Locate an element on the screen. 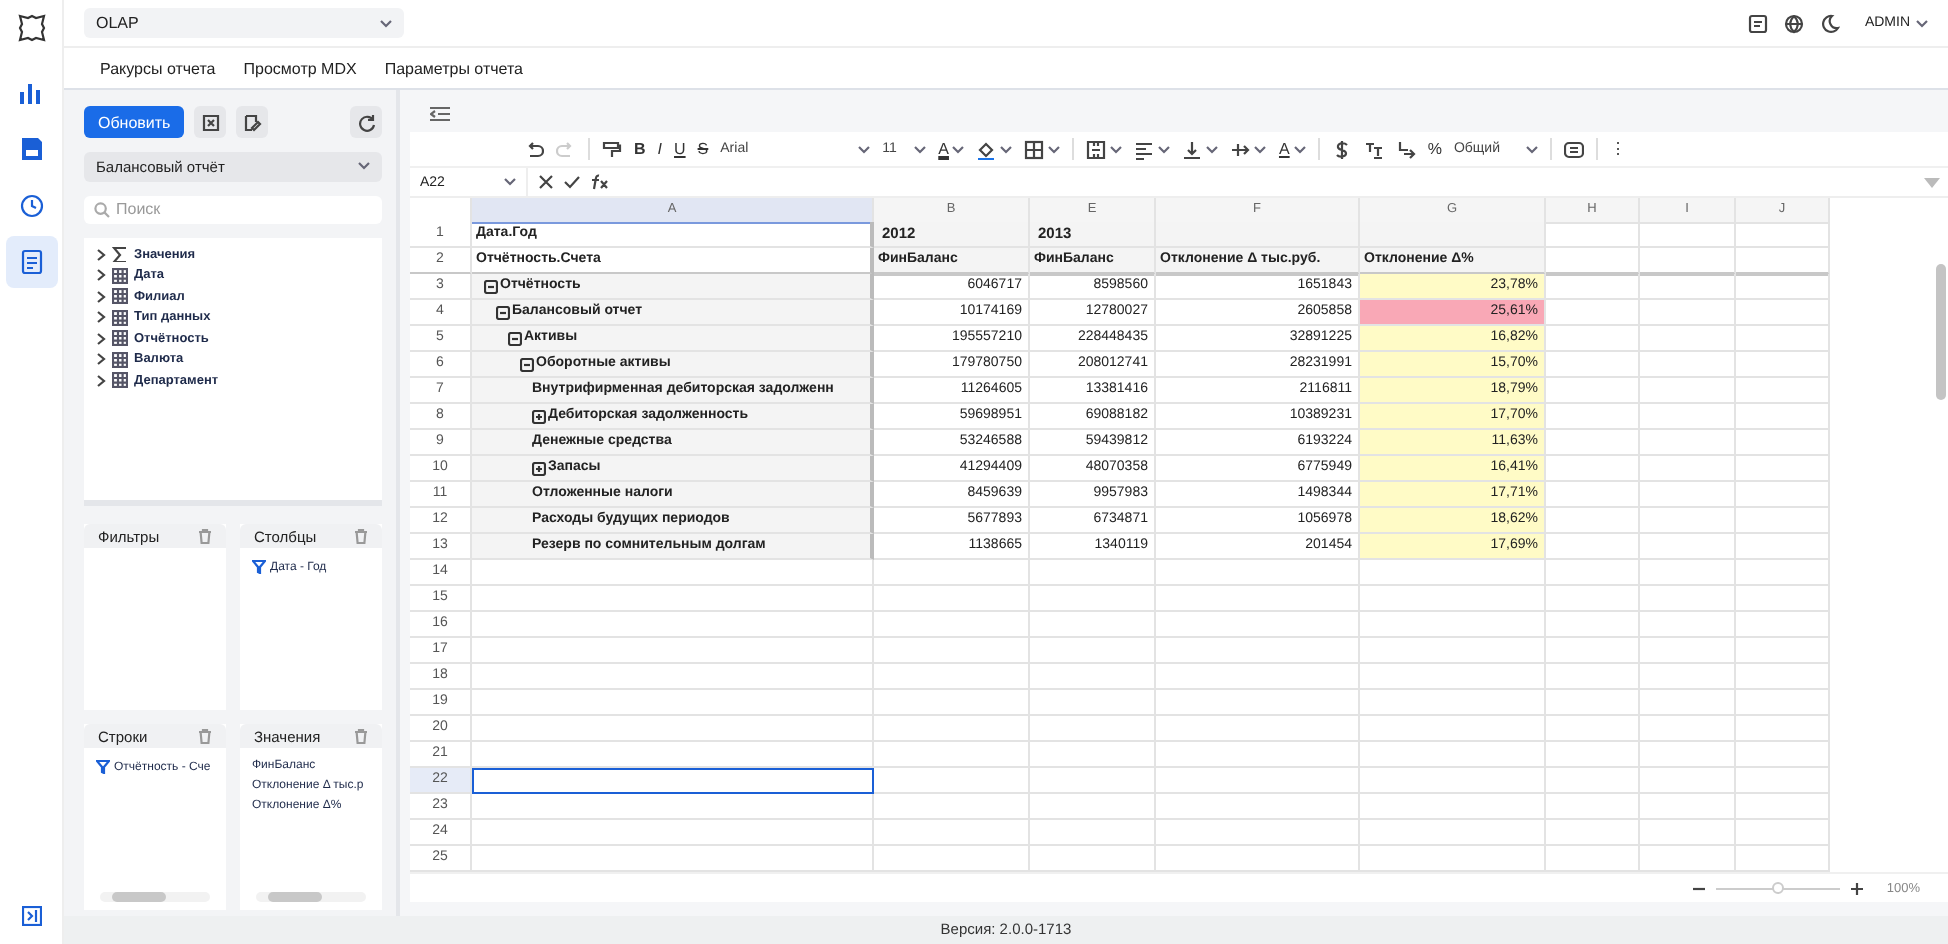  fill-color-icon is located at coordinates (986, 149).